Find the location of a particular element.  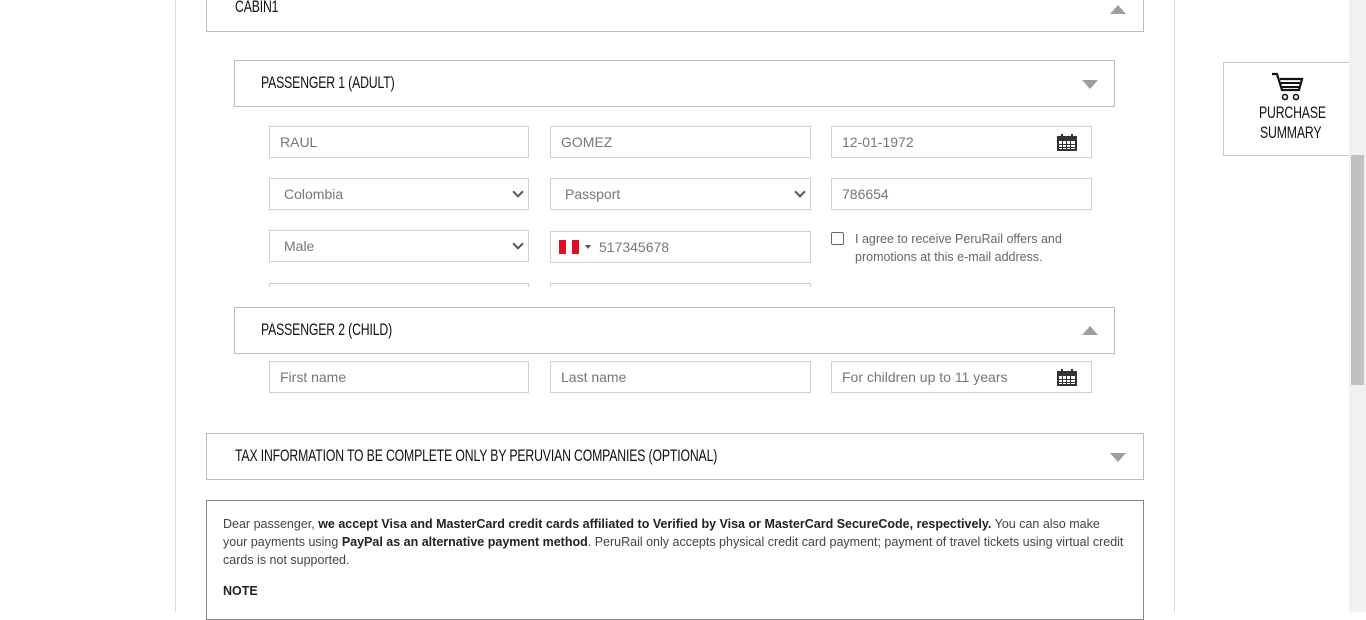

document-number-value: 786654 is located at coordinates (865, 194).